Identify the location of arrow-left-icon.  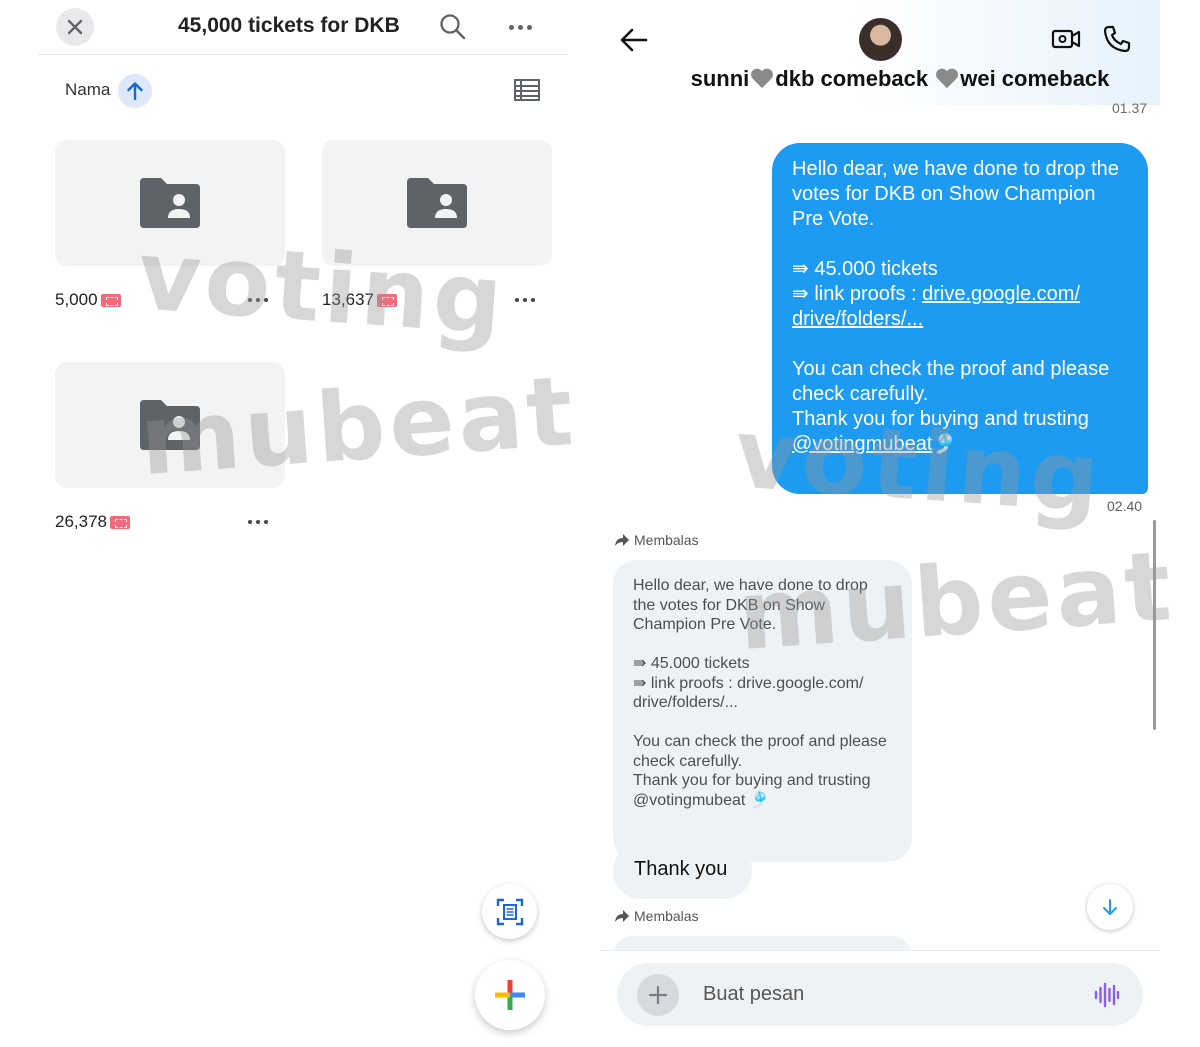
(634, 40).